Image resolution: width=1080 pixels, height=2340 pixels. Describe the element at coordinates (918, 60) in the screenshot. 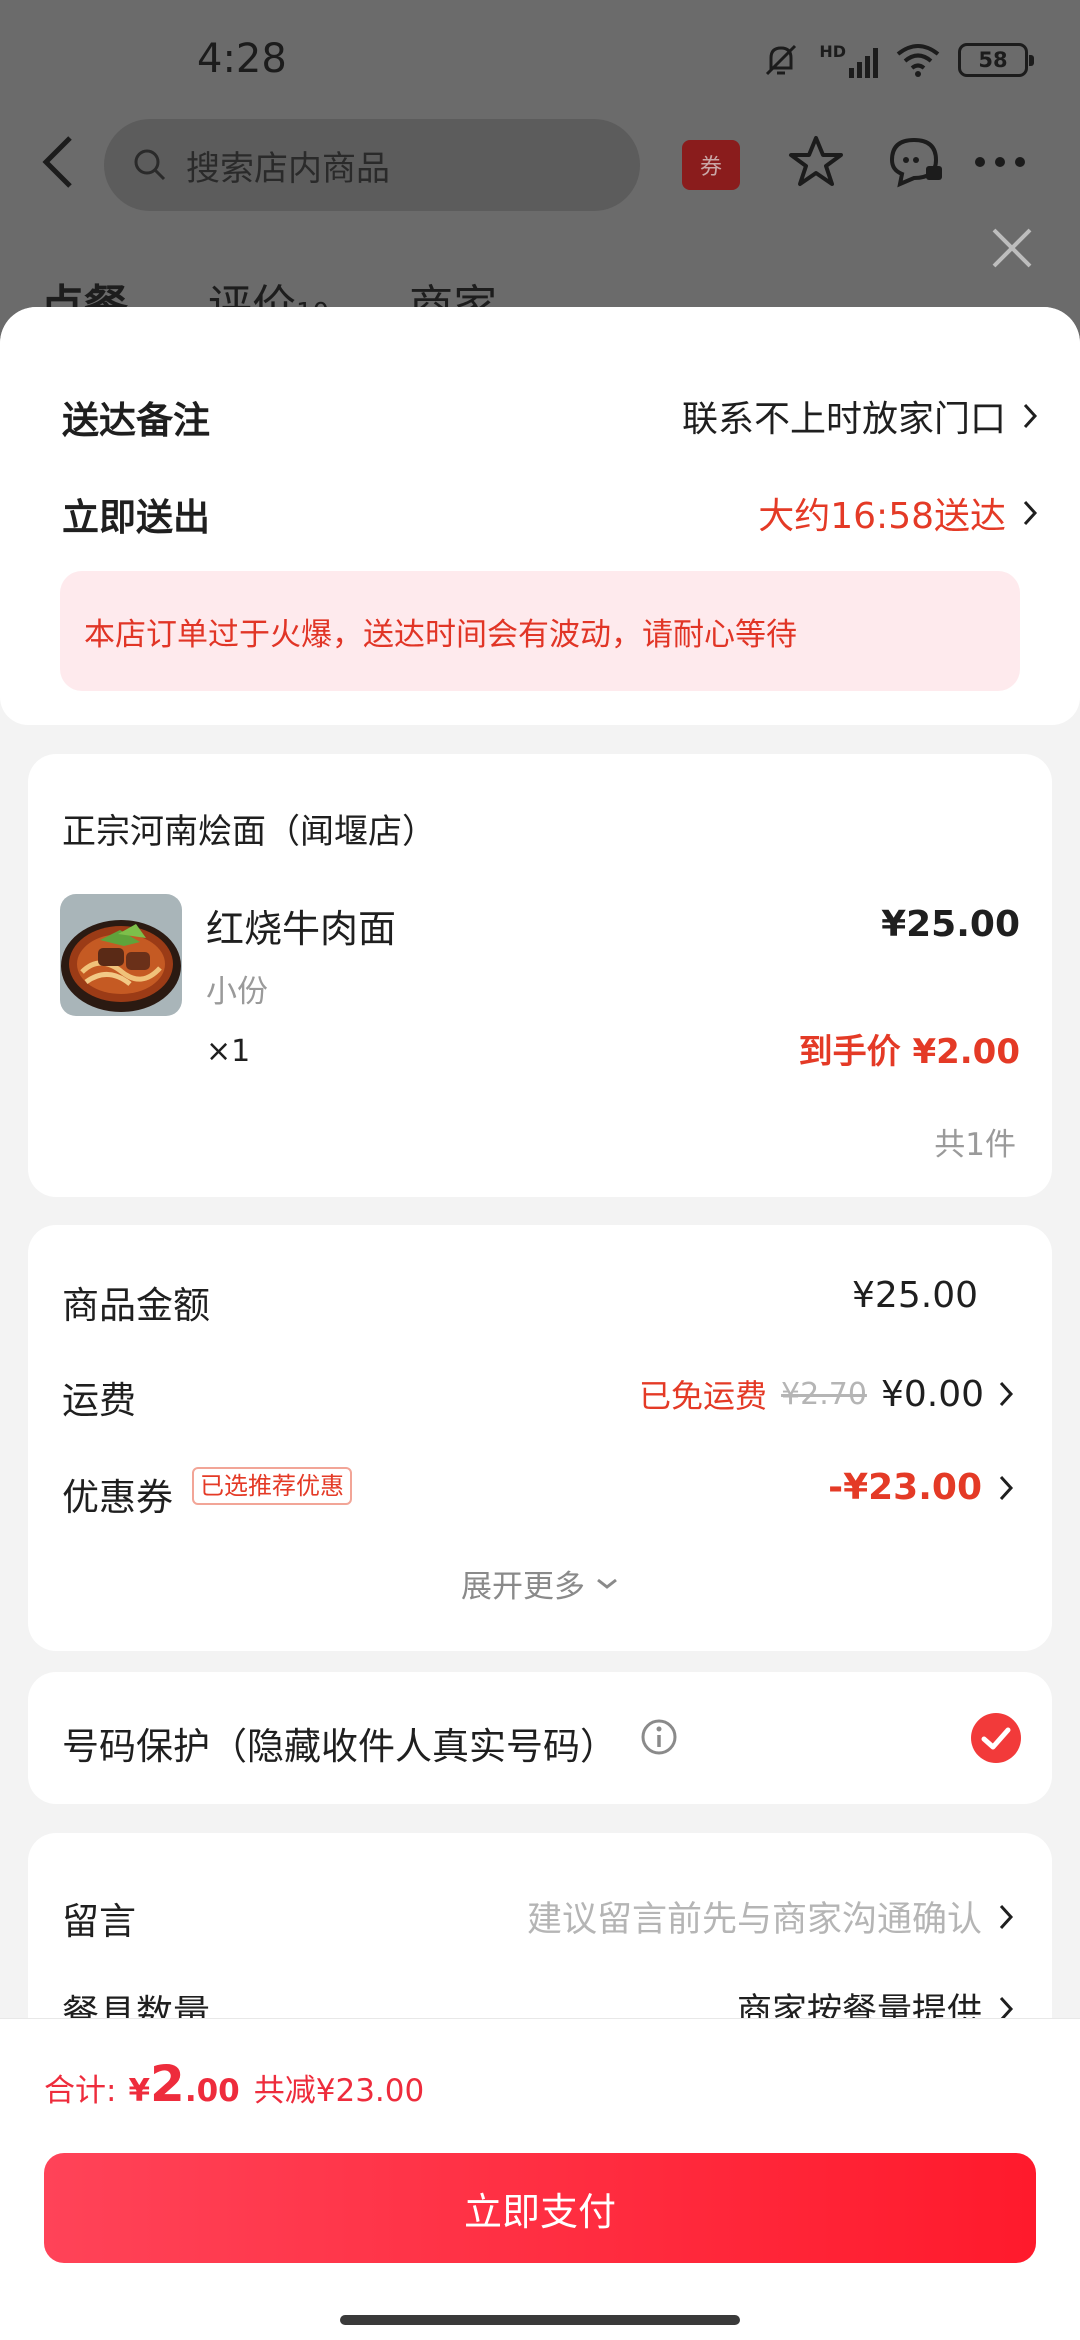

I see `wifi-icon` at that location.